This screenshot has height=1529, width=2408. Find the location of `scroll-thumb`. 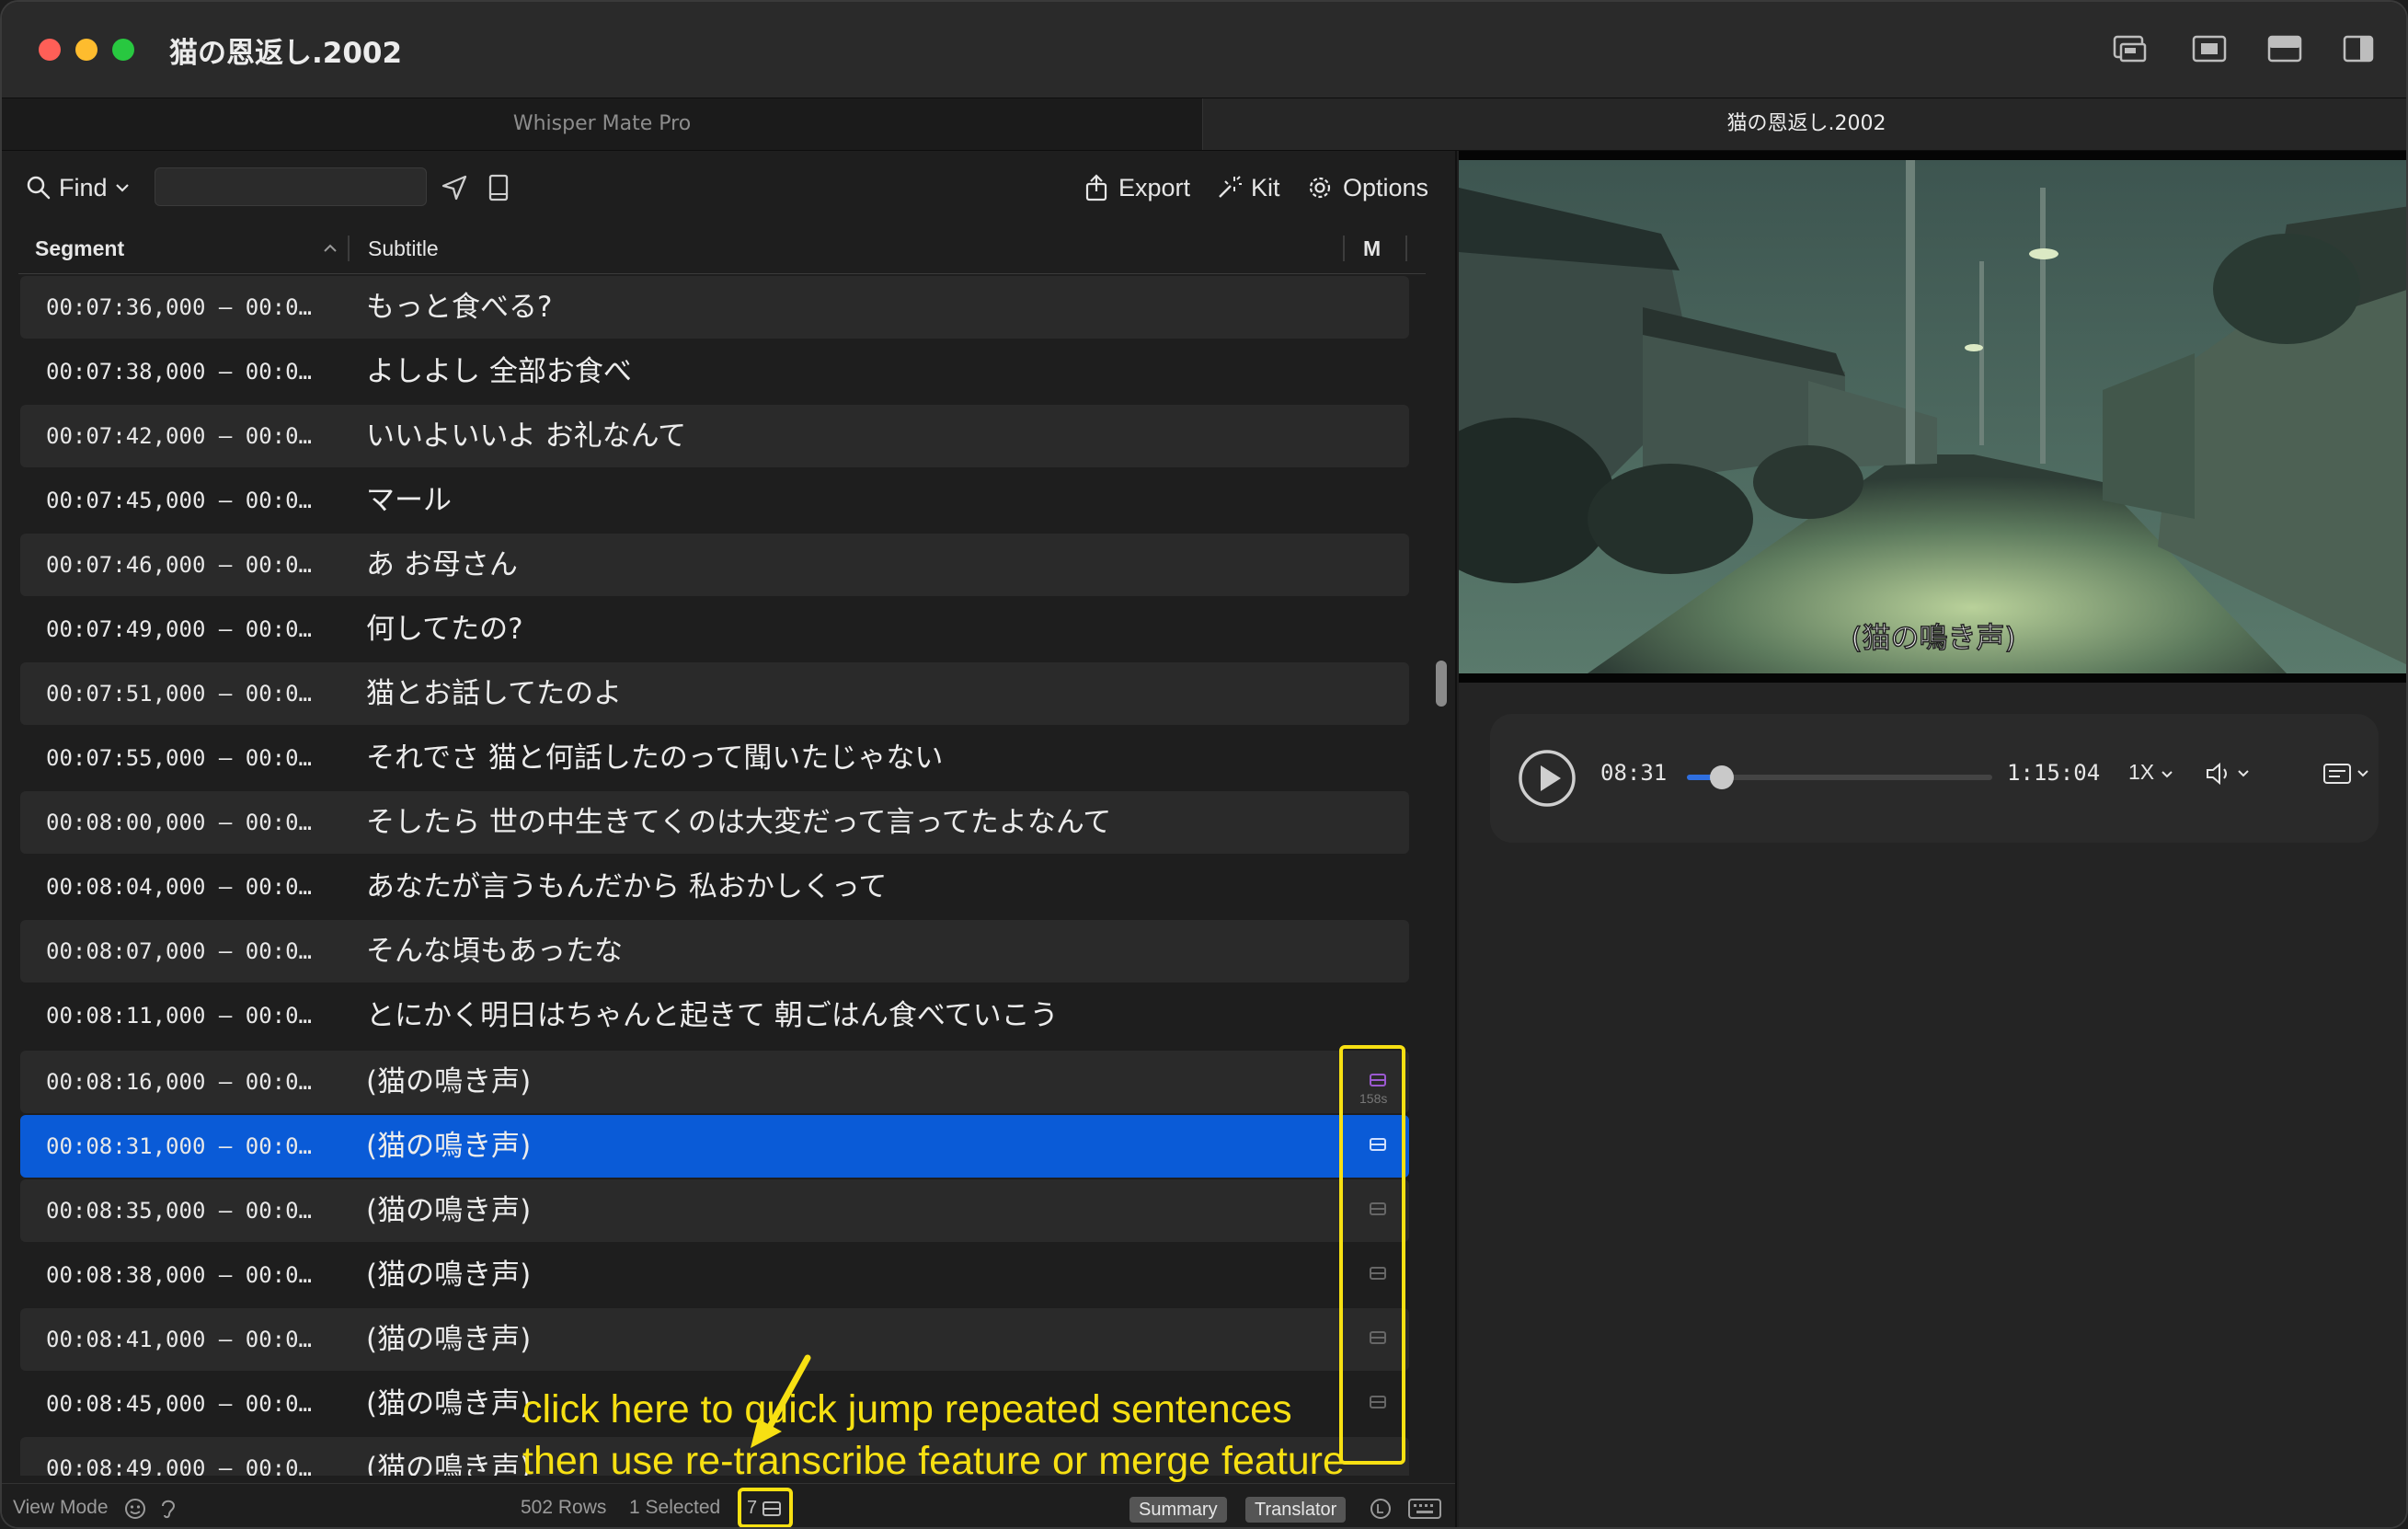

scroll-thumb is located at coordinates (1441, 684).